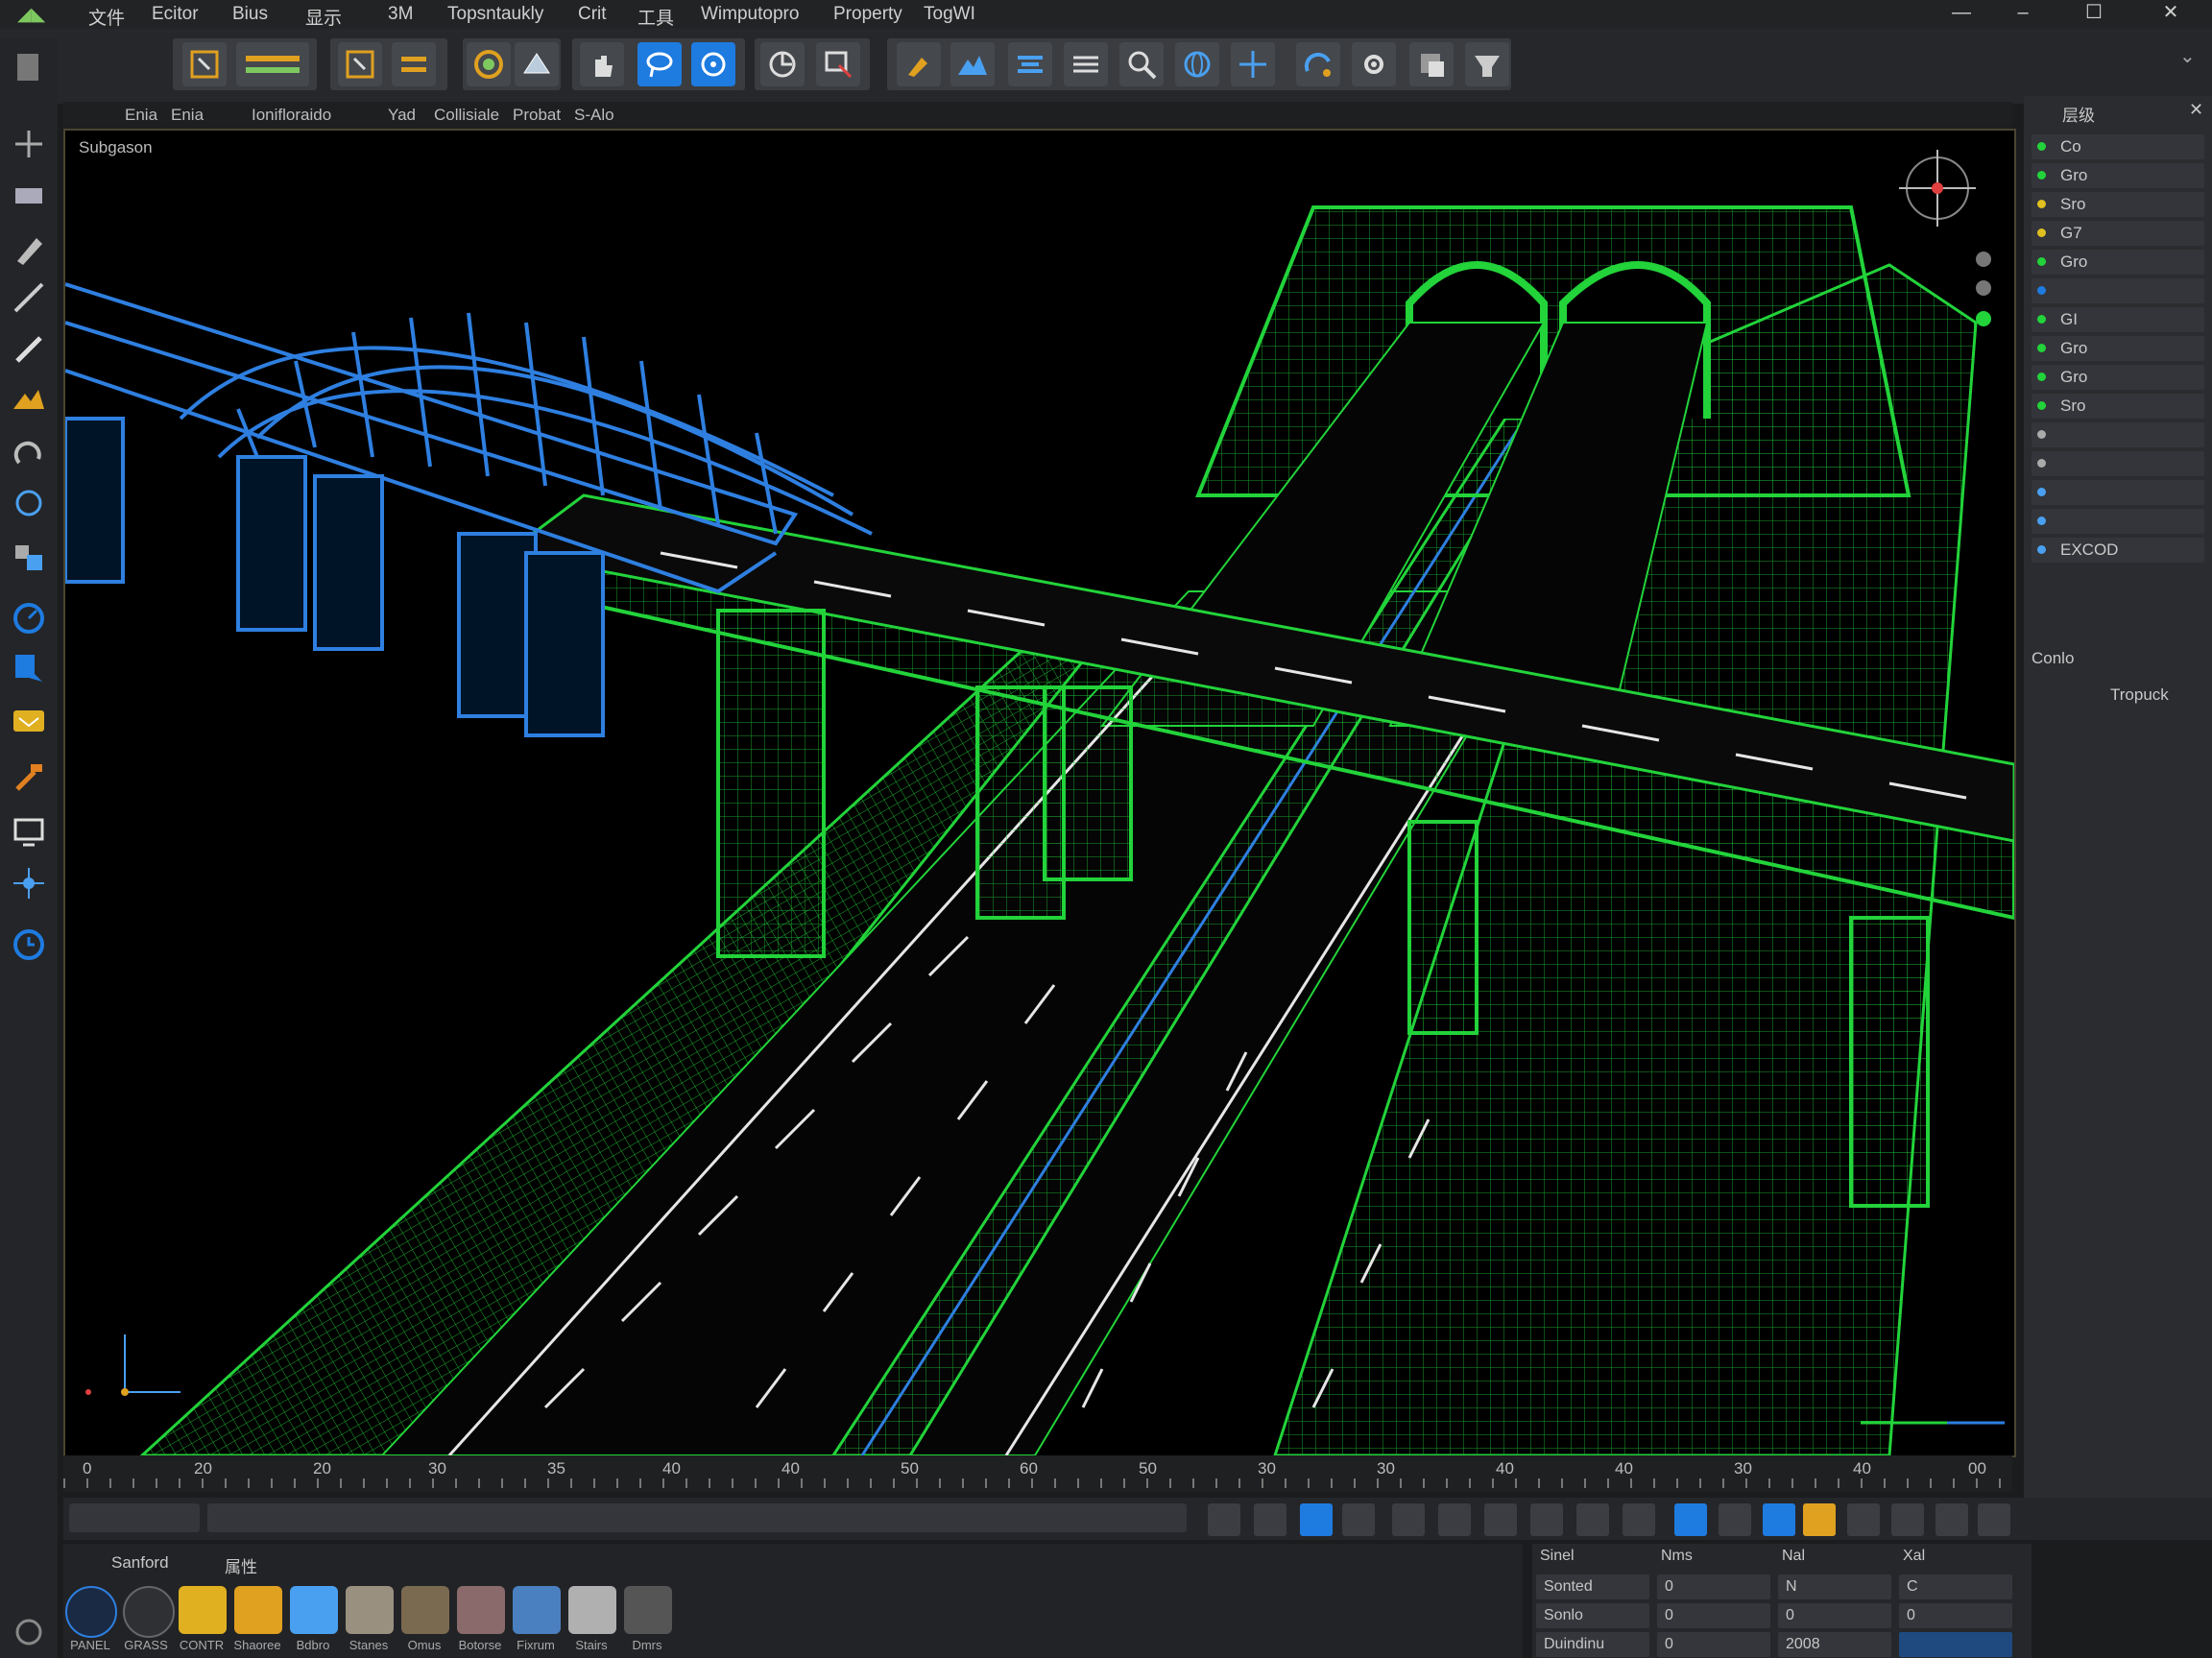  What do you see at coordinates (1197, 64) in the screenshot?
I see `globe-icon` at bounding box center [1197, 64].